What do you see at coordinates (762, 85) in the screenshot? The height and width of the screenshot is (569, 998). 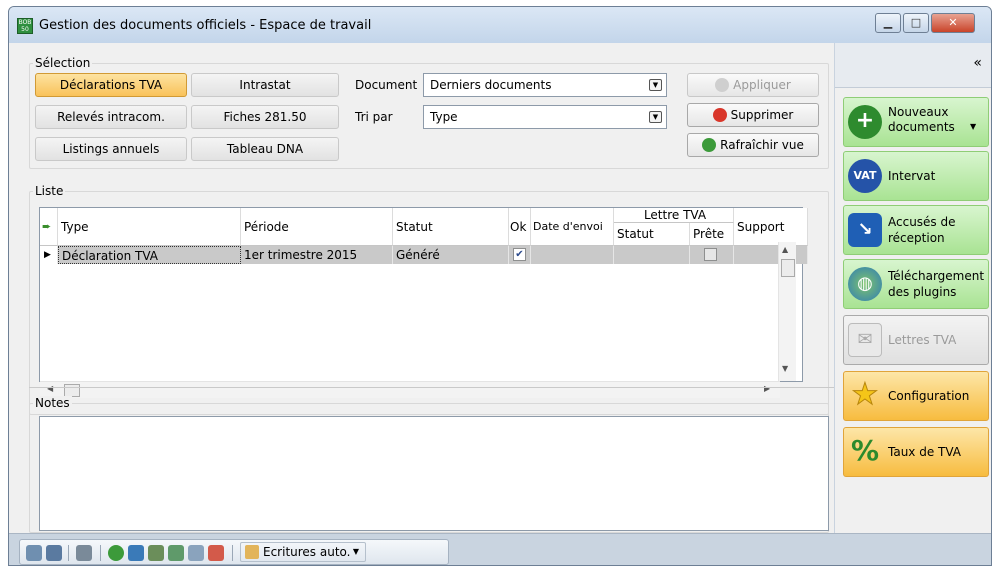 I see `apply-label: Appliquer` at bounding box center [762, 85].